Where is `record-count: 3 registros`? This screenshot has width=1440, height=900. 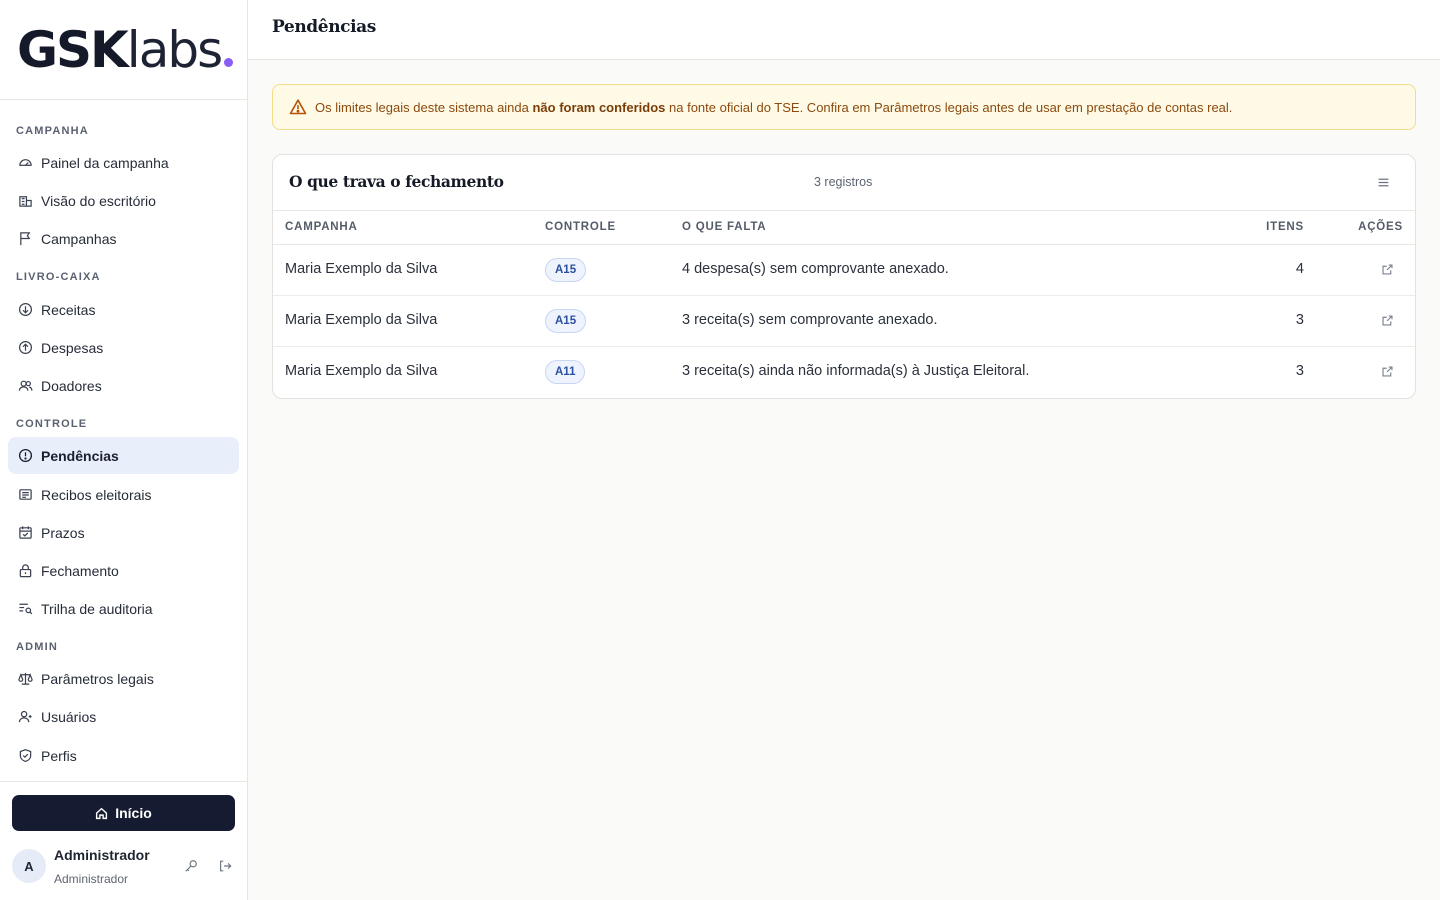 record-count: 3 registros is located at coordinates (843, 182).